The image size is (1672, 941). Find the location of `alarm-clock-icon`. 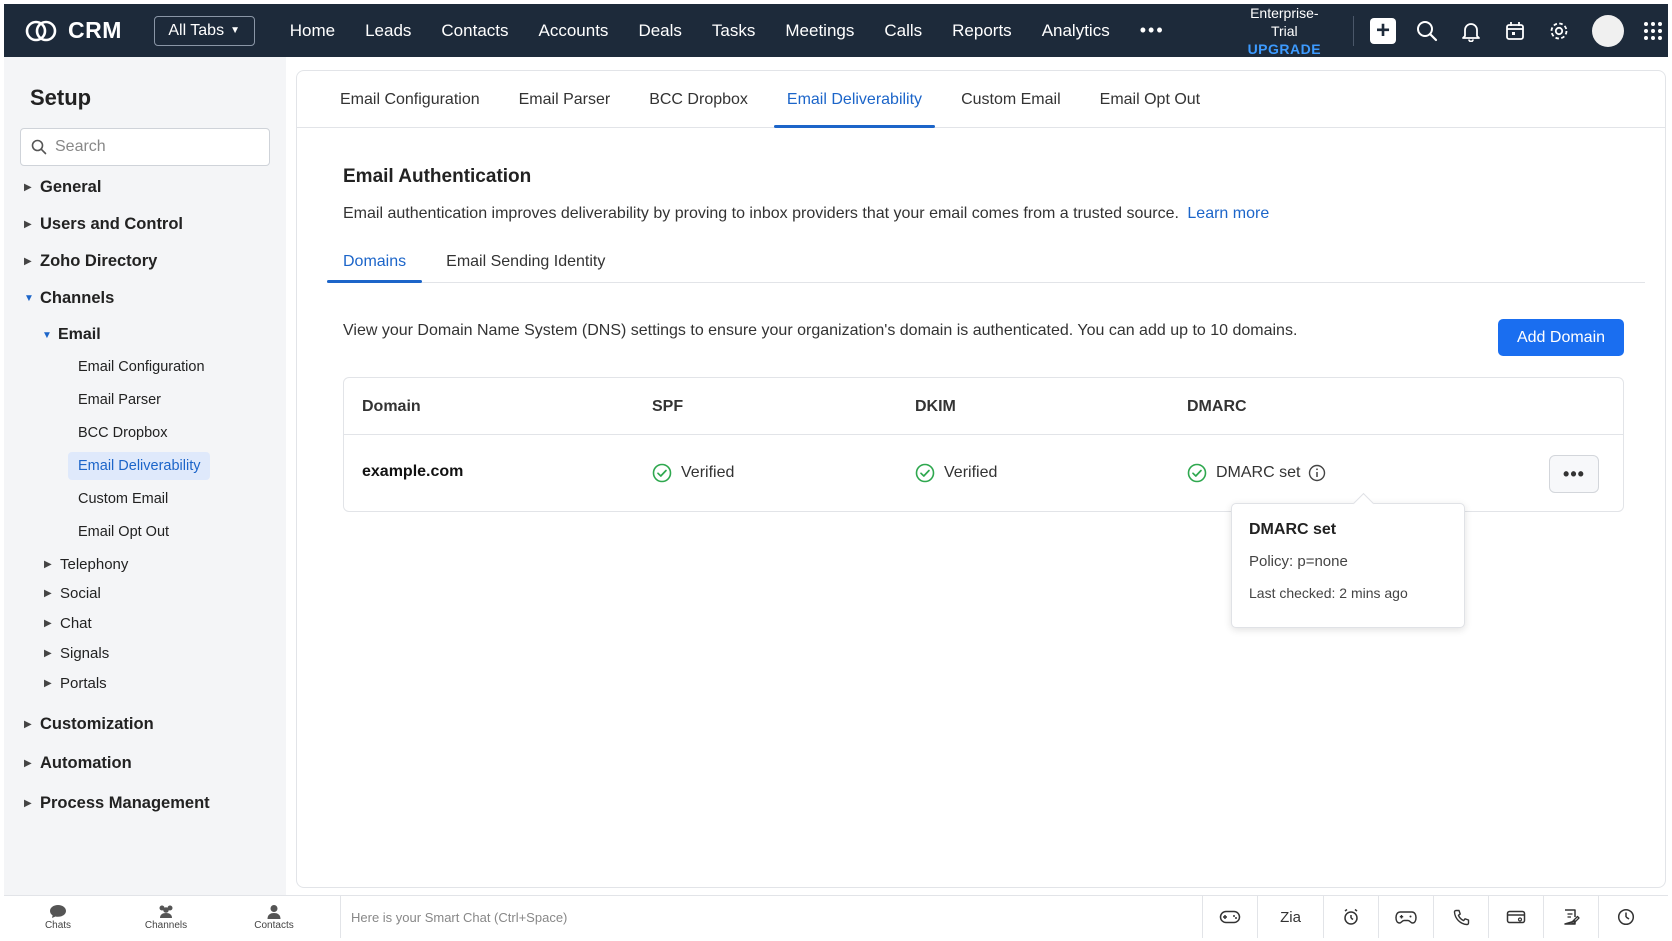

alarm-clock-icon is located at coordinates (1351, 916).